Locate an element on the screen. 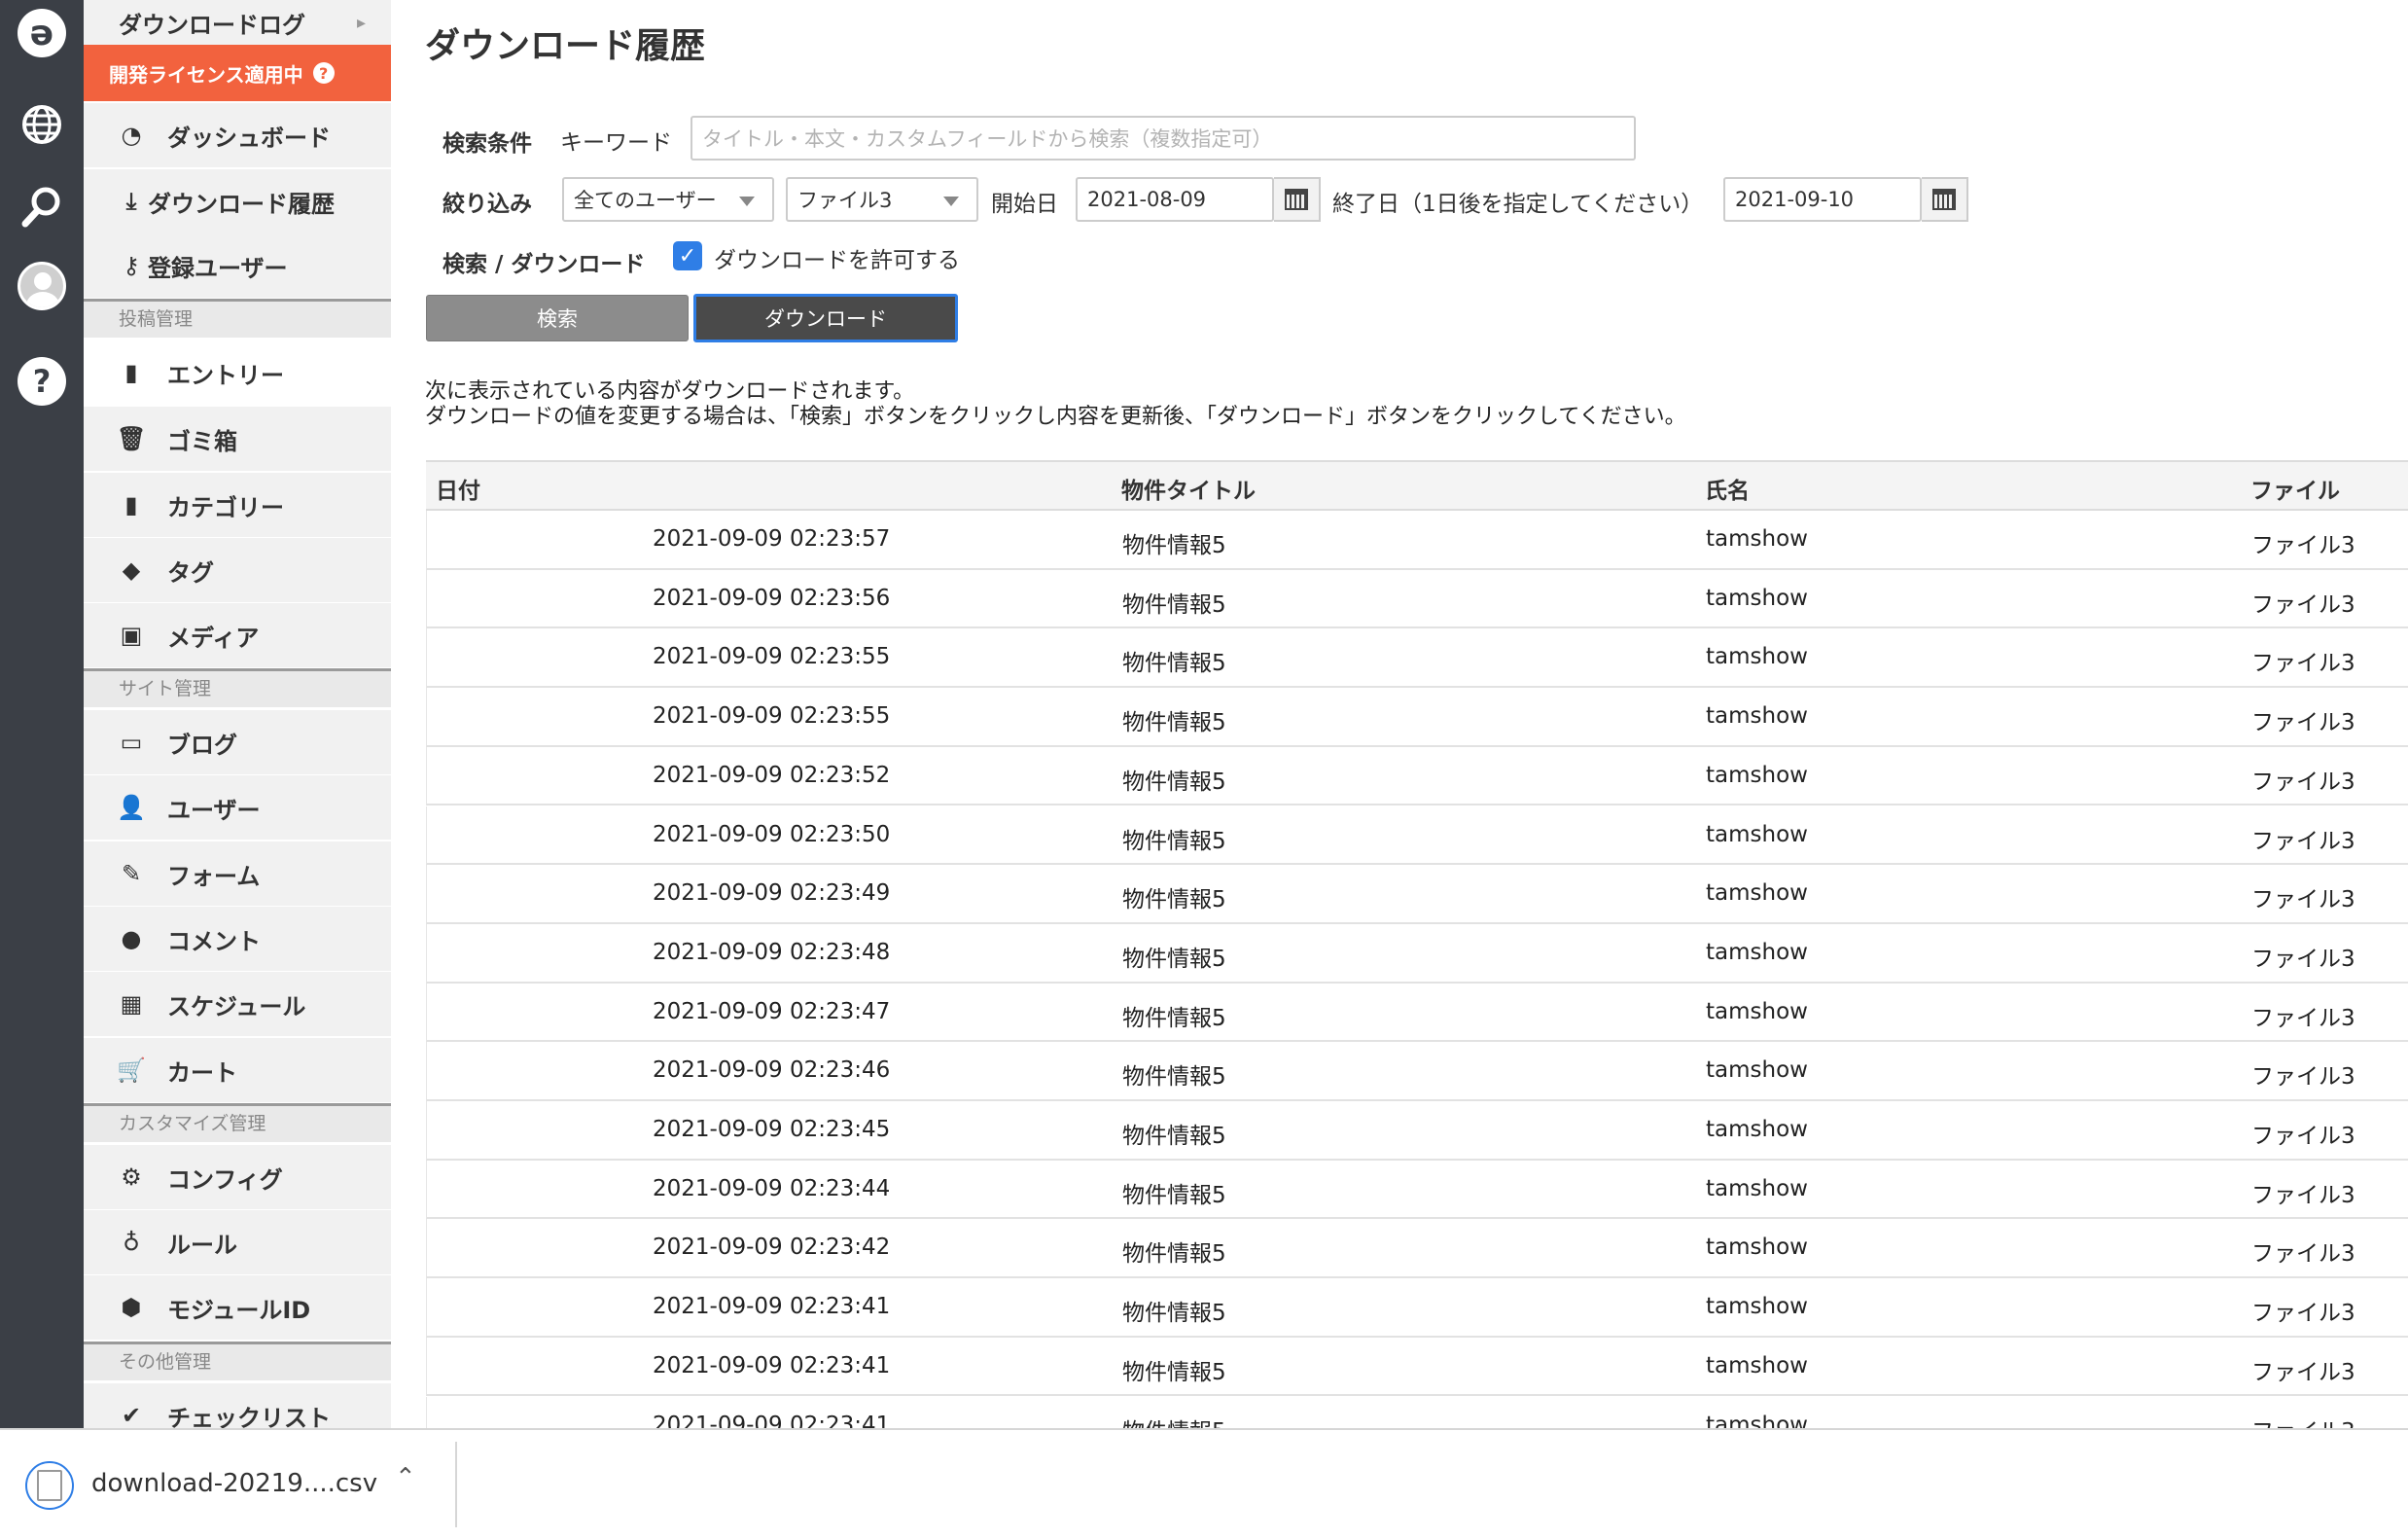 The width and height of the screenshot is (2408, 1539). cell-date: 2021-09-09 02:23:47 is located at coordinates (772, 1011).